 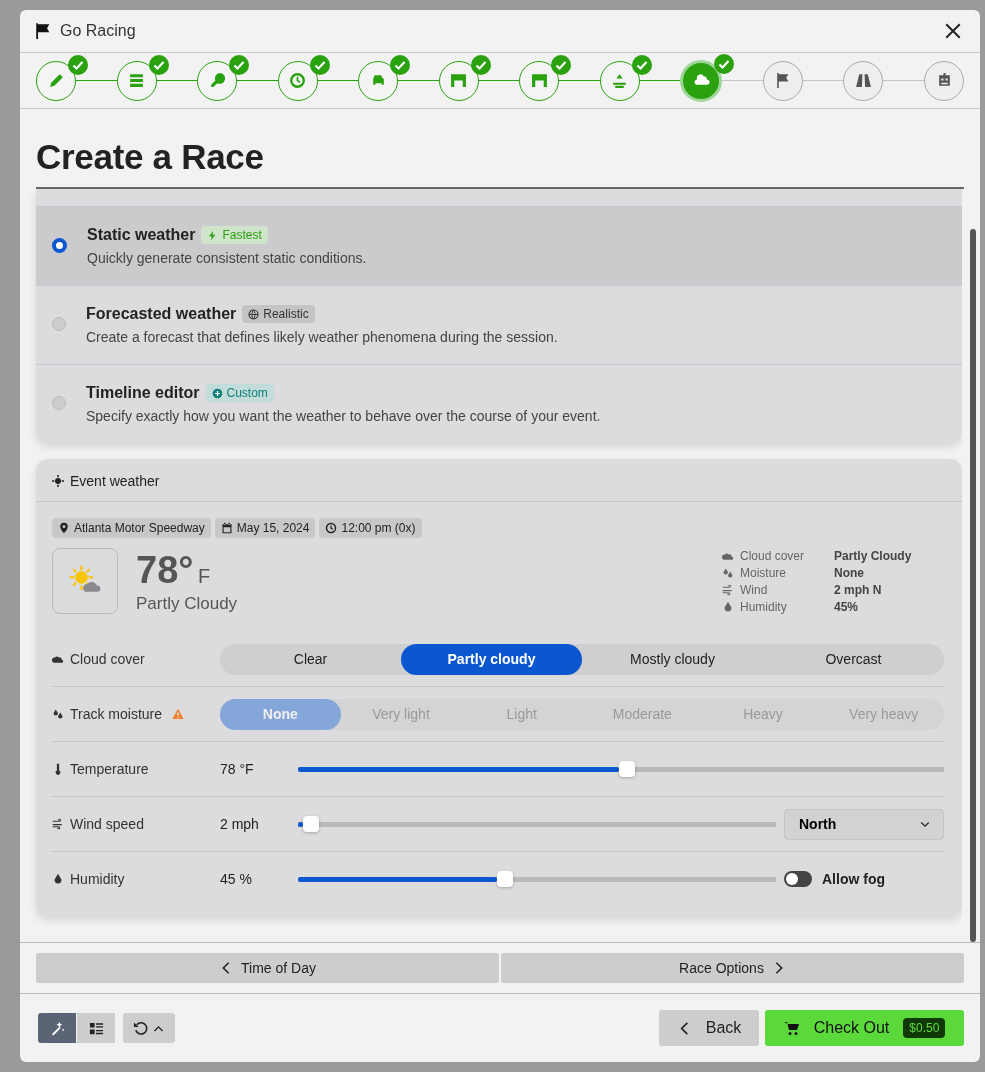 What do you see at coordinates (161, 314) in the screenshot?
I see `option-title: Forecasted weather` at bounding box center [161, 314].